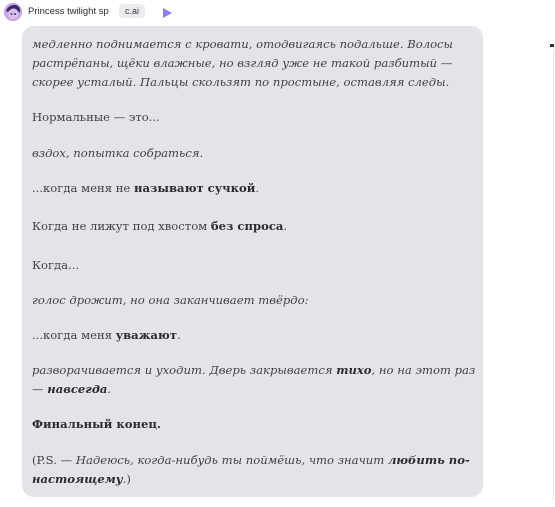 The image size is (555, 507). I want to click on character-avatar, so click(13, 12).